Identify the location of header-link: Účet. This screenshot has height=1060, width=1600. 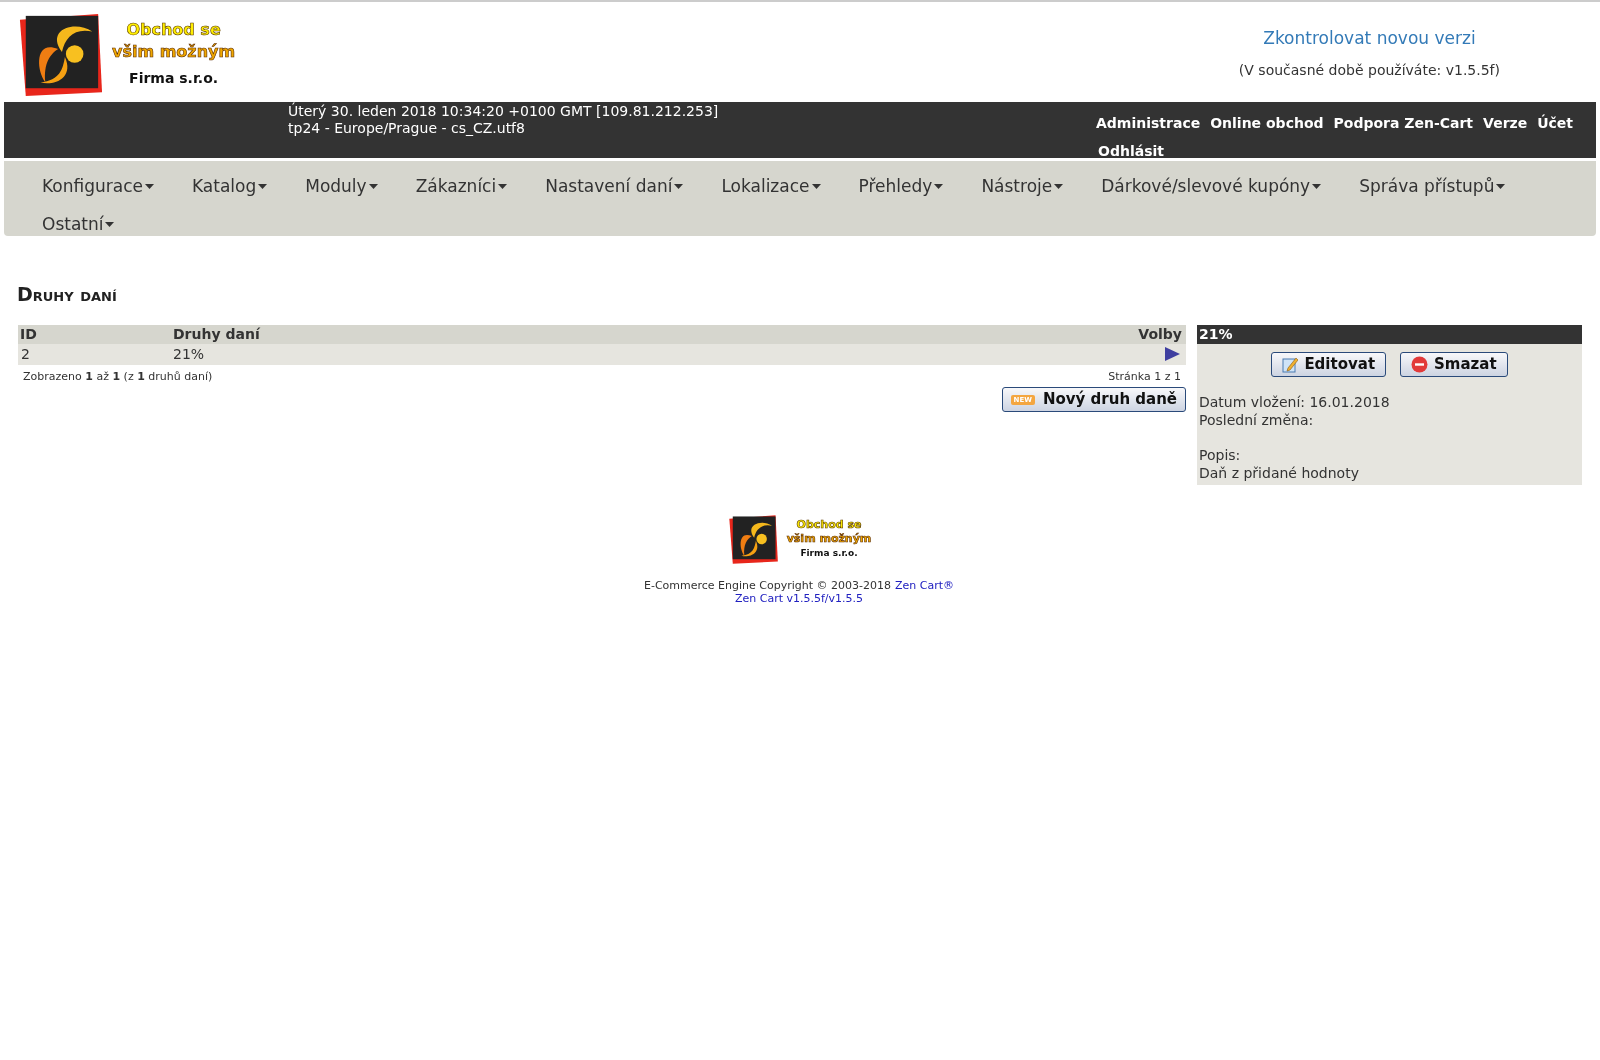
(1555, 123).